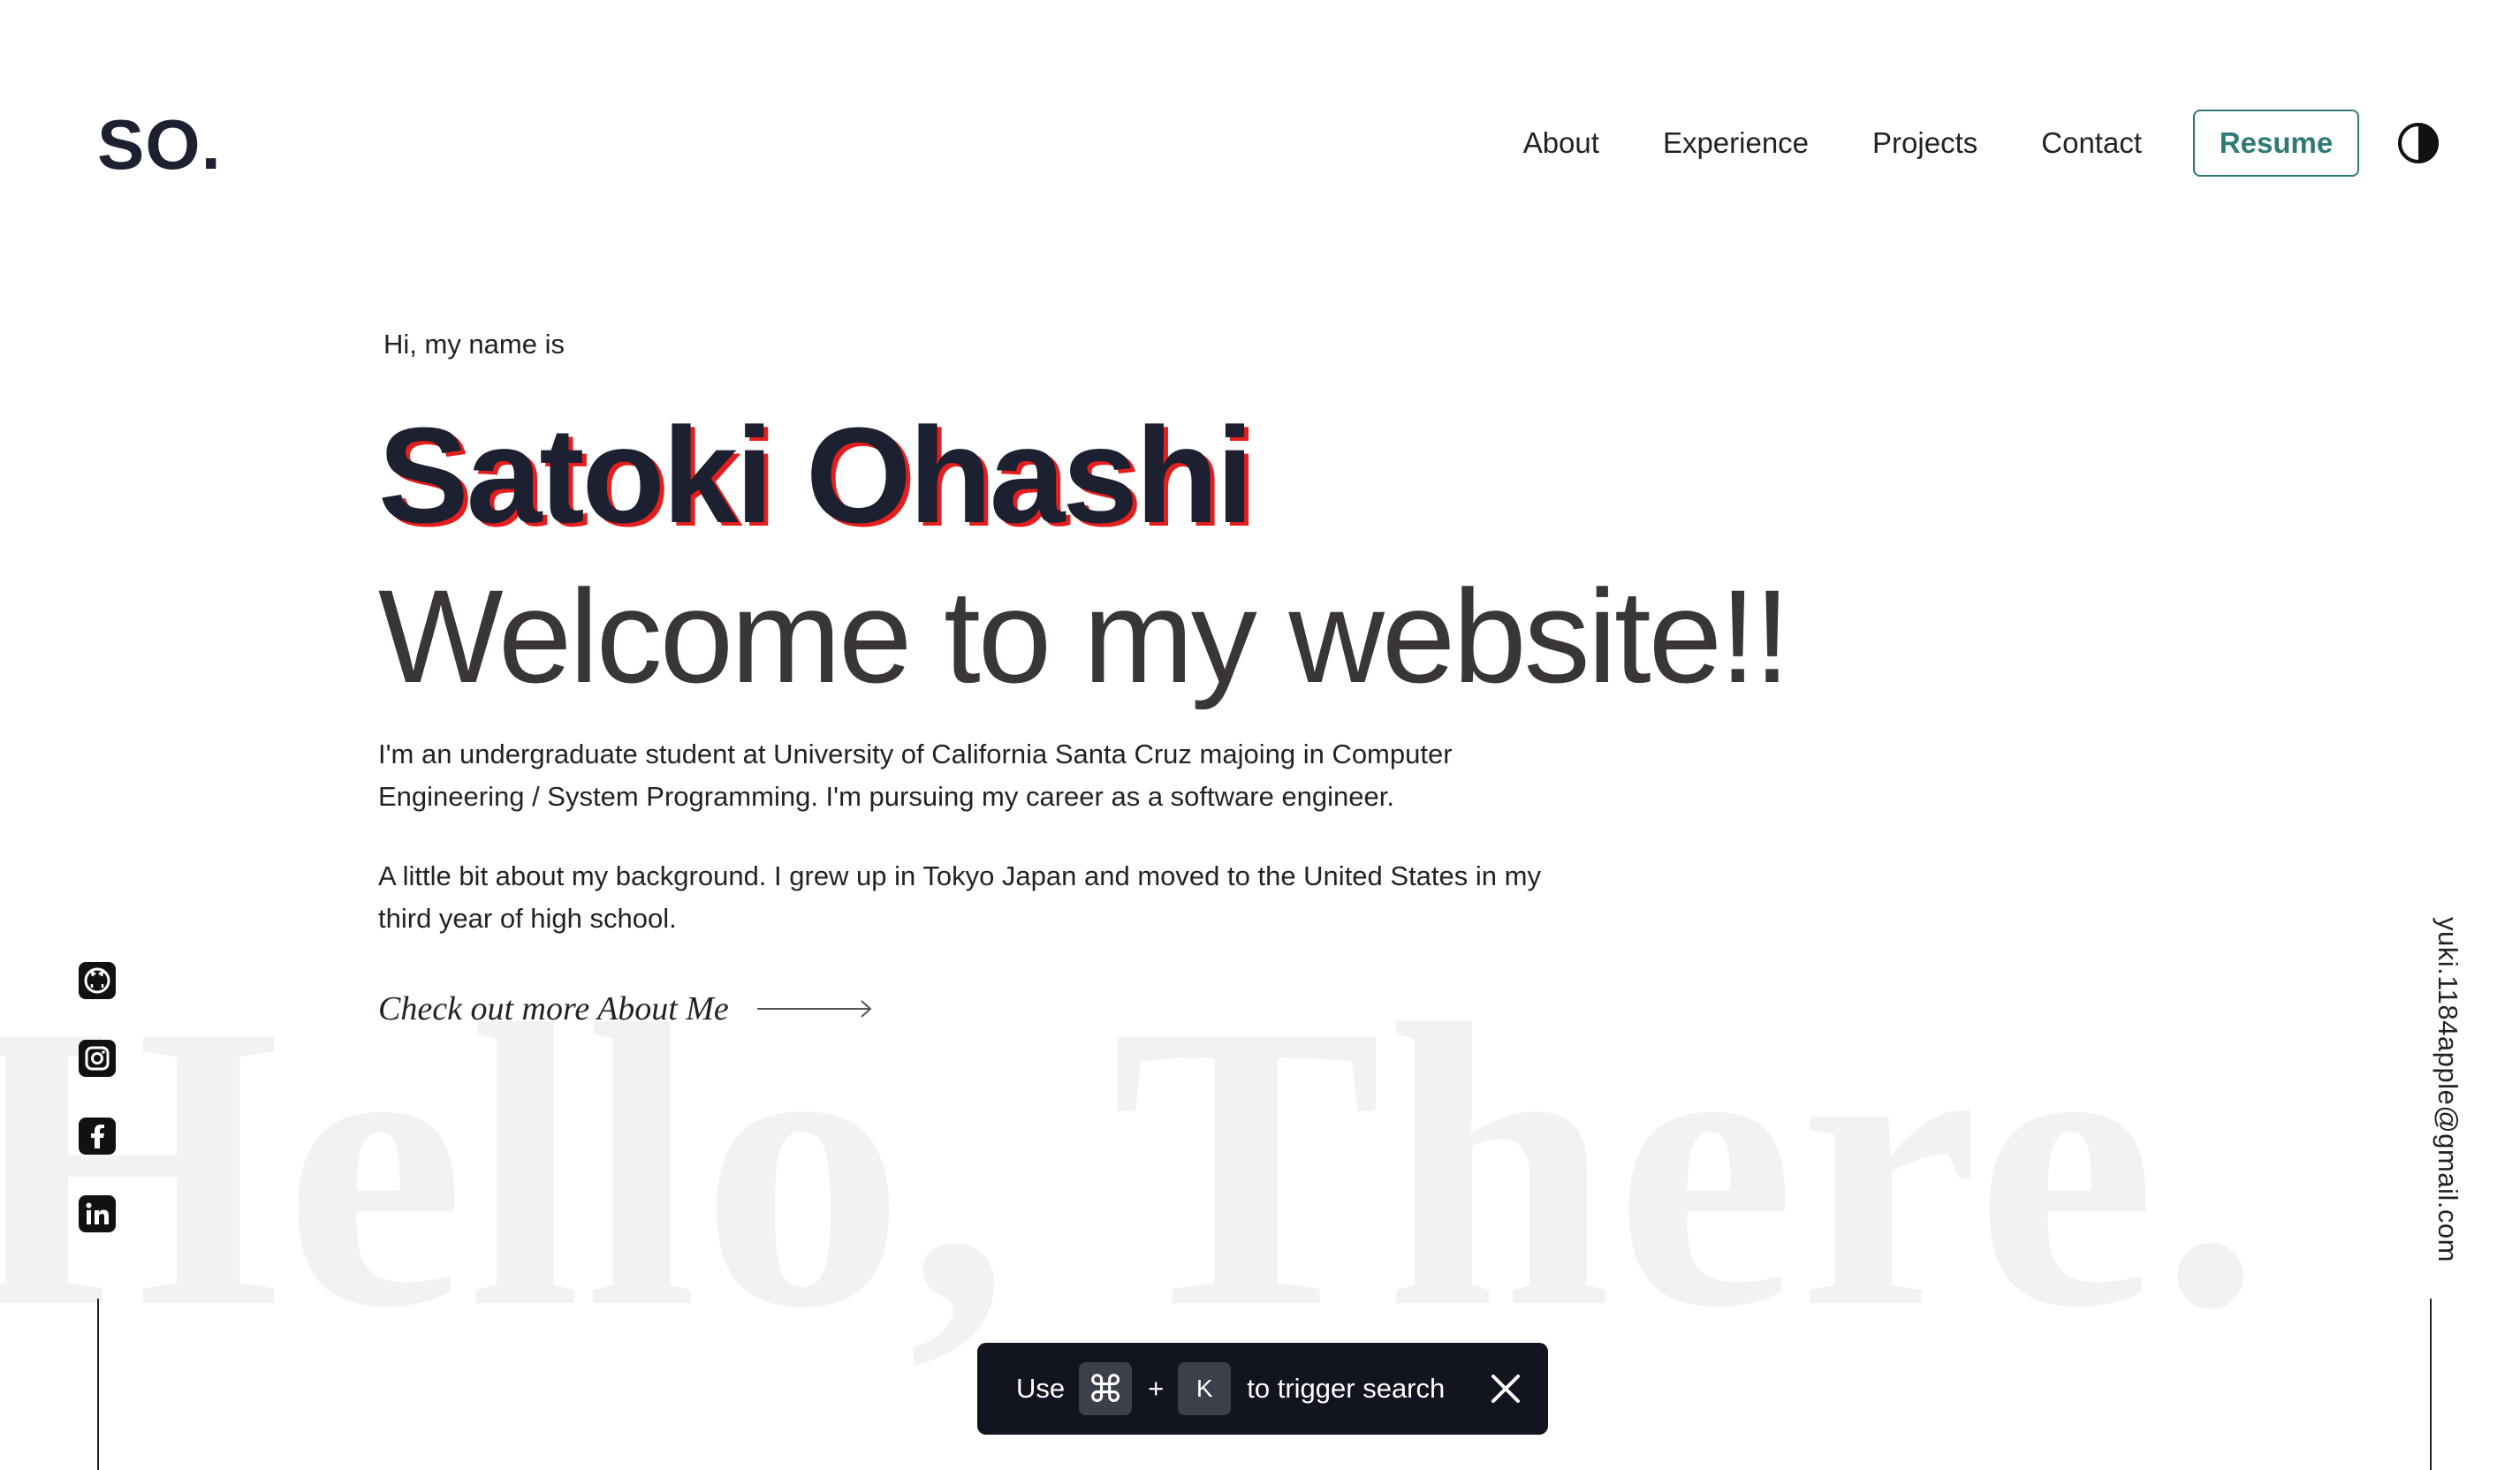  Describe the element at coordinates (1736, 143) in the screenshot. I see `nav-experience: Experience` at that location.